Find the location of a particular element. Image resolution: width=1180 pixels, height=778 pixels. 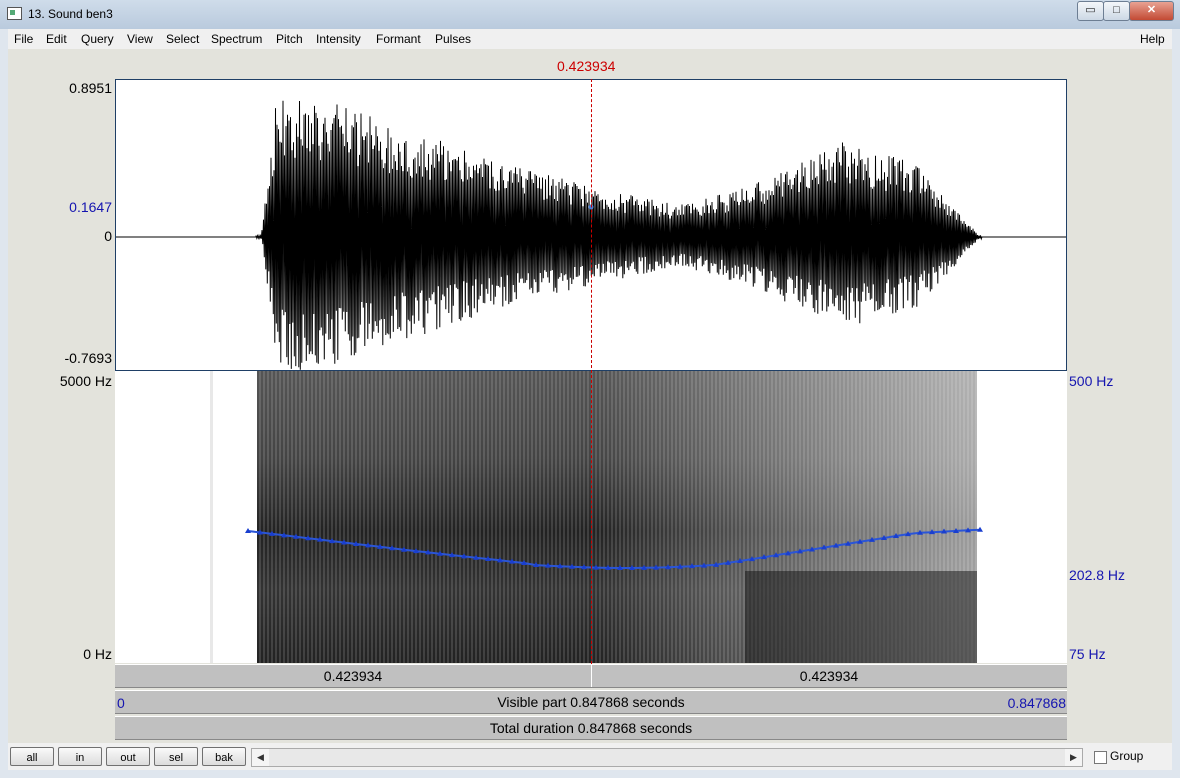

waveform-ymin-label: -0.7693 is located at coordinates (88, 358).